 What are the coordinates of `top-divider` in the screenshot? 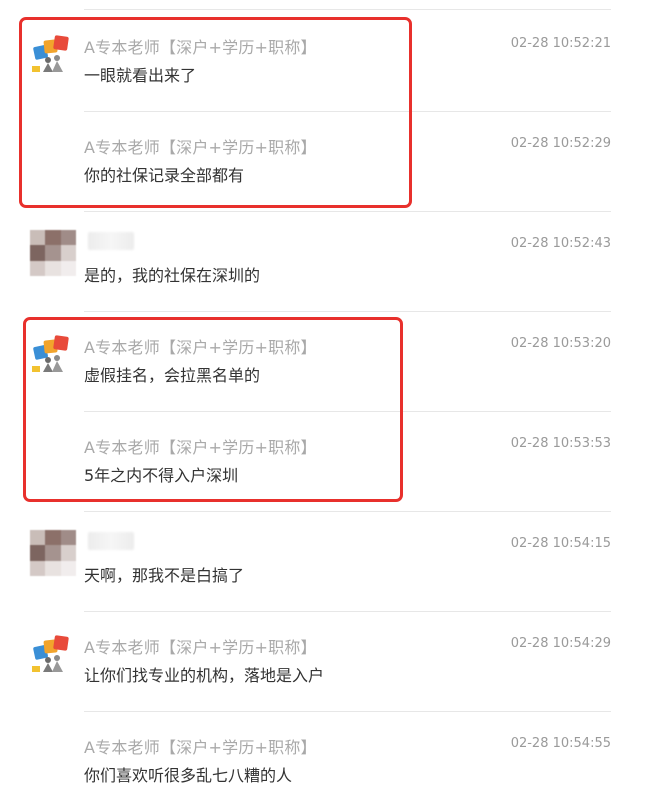 It's located at (347, 9).